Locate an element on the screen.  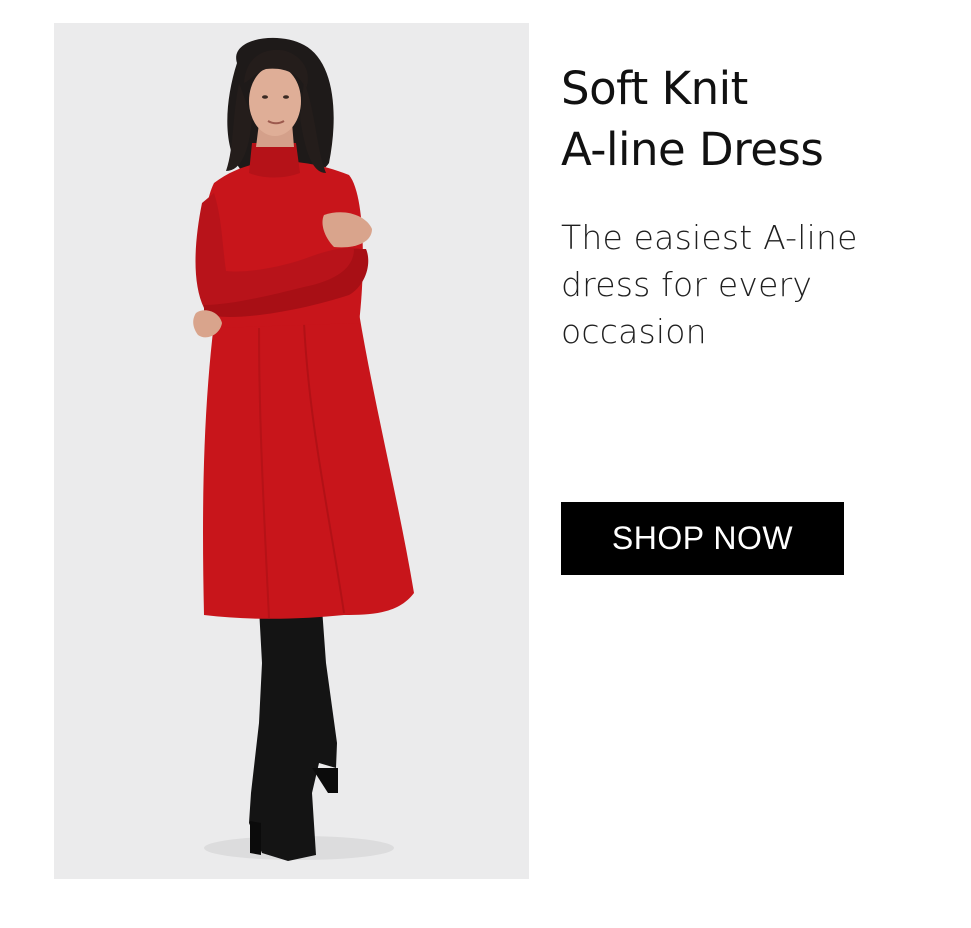
product-title-line-1: Soft Knit is located at coordinates (654, 88).